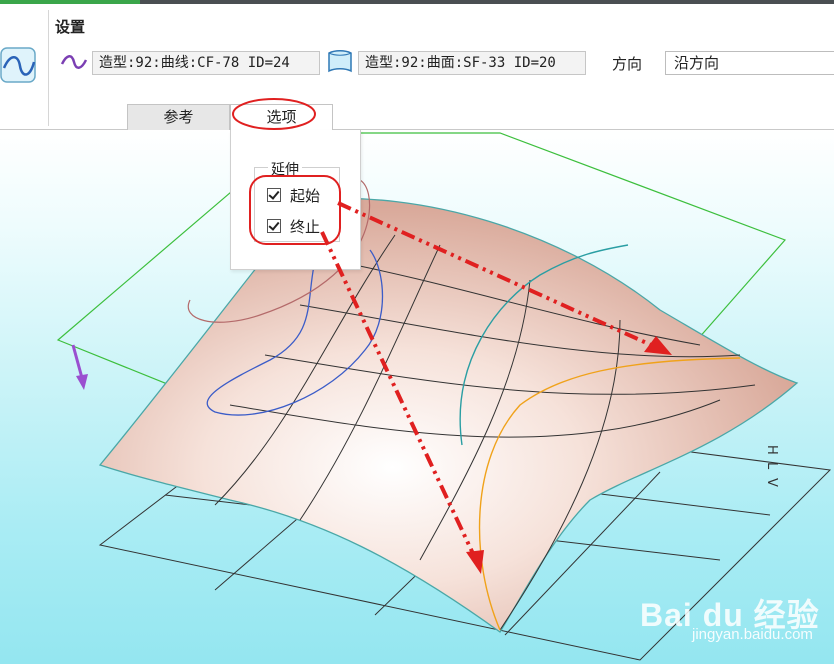  Describe the element at coordinates (305, 195) in the screenshot. I see `start-label: 起始` at that location.